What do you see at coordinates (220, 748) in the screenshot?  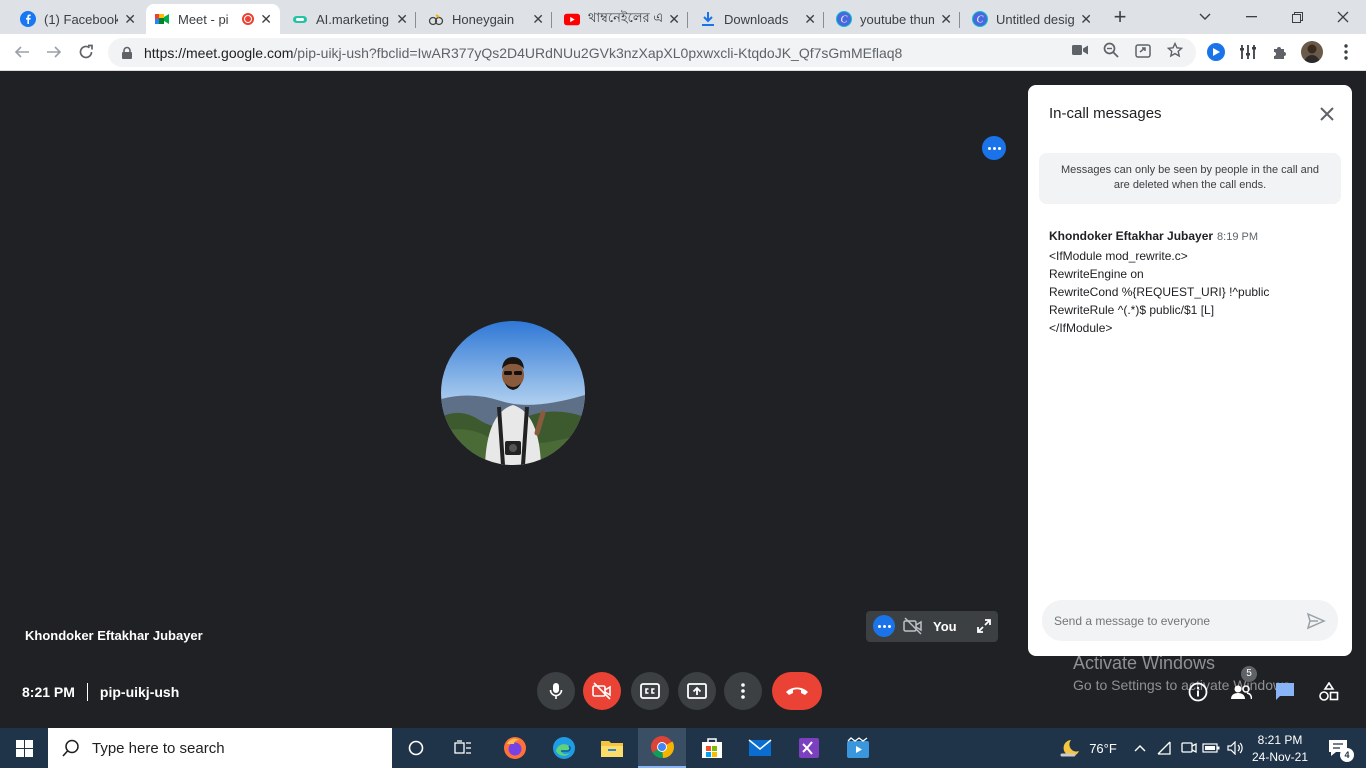 I see `taskbar-search-box: Type here to search` at bounding box center [220, 748].